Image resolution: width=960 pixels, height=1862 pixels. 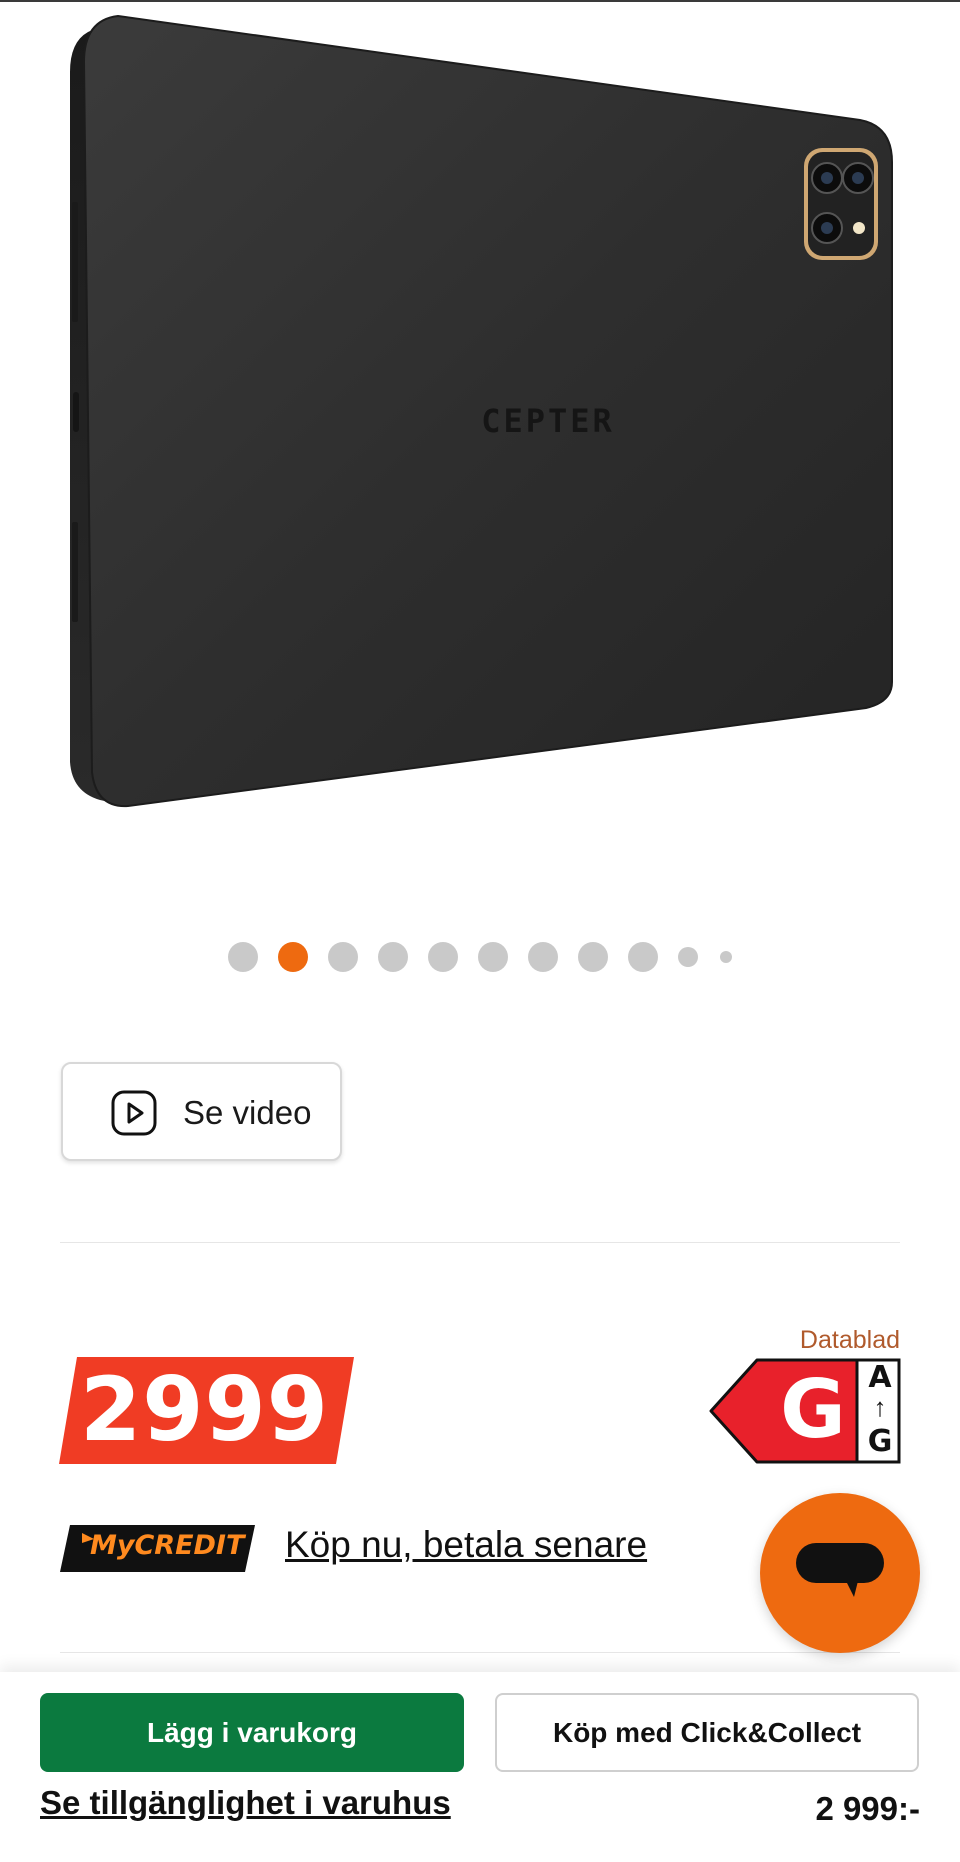 I want to click on add-to-cart-button: Lägg i varukorg, so click(x=252, y=1732).